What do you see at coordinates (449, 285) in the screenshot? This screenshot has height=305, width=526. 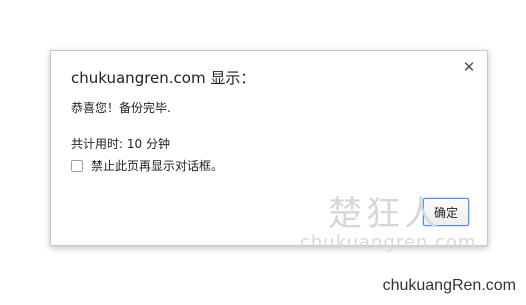 I see `corner-watermark: chukuangRen.com` at bounding box center [449, 285].